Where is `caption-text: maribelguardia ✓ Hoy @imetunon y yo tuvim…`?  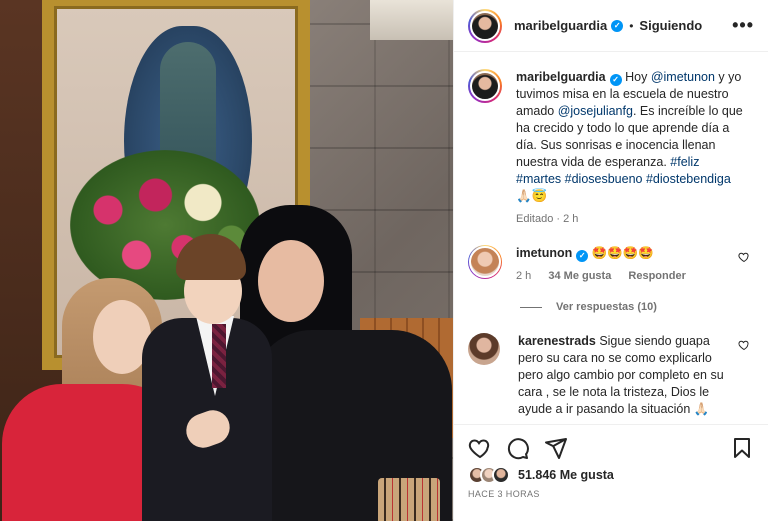
caption-text: maribelguardia ✓ Hoy @imetunon y yo tuvim… is located at coordinates (631, 137).